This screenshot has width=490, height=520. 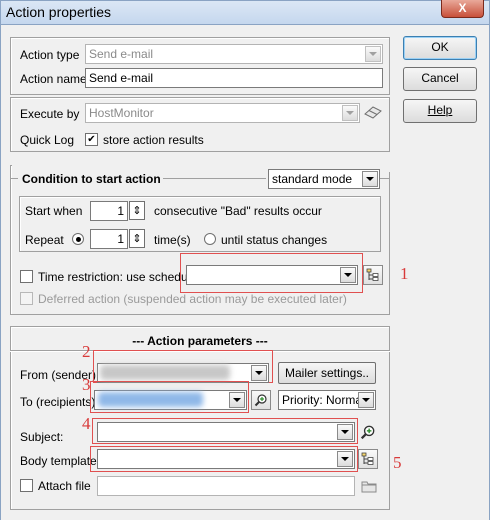 What do you see at coordinates (54, 211) in the screenshot?
I see `start-when-label: Start when` at bounding box center [54, 211].